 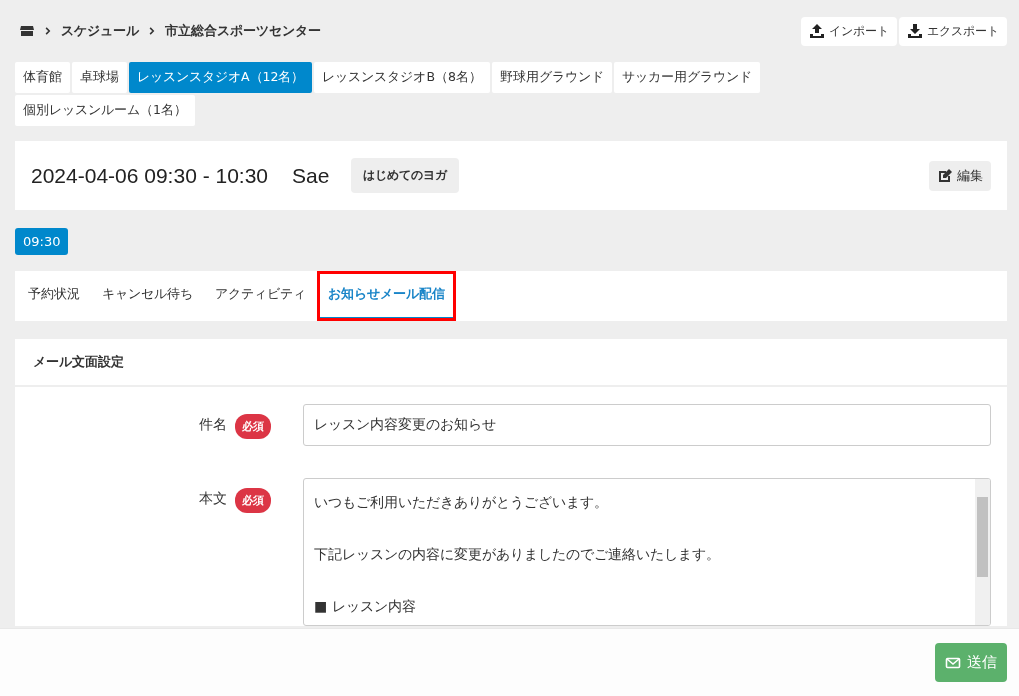 I want to click on instructor-name: Sae, so click(x=311, y=175).